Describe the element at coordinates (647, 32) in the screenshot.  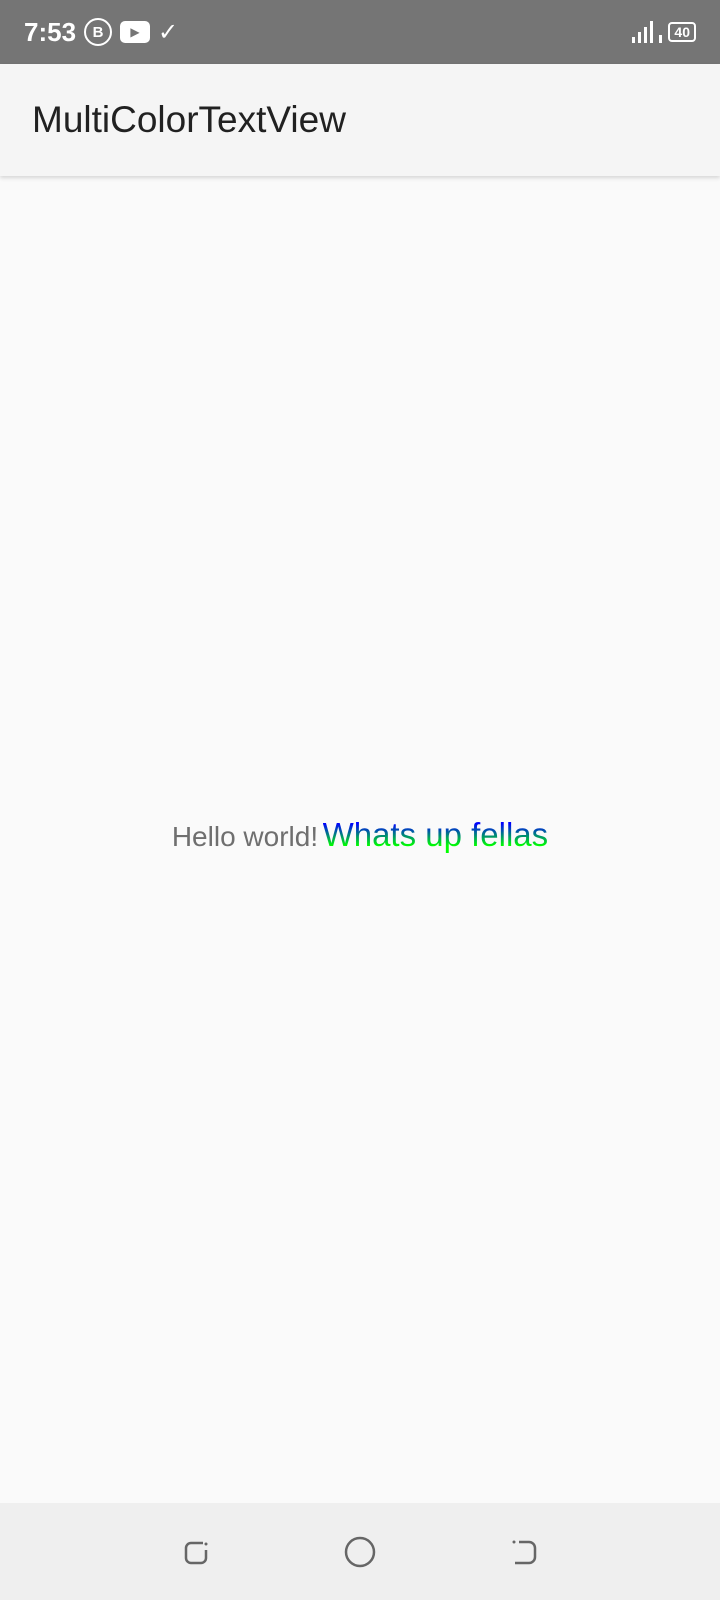
I see `signal-icon` at that location.